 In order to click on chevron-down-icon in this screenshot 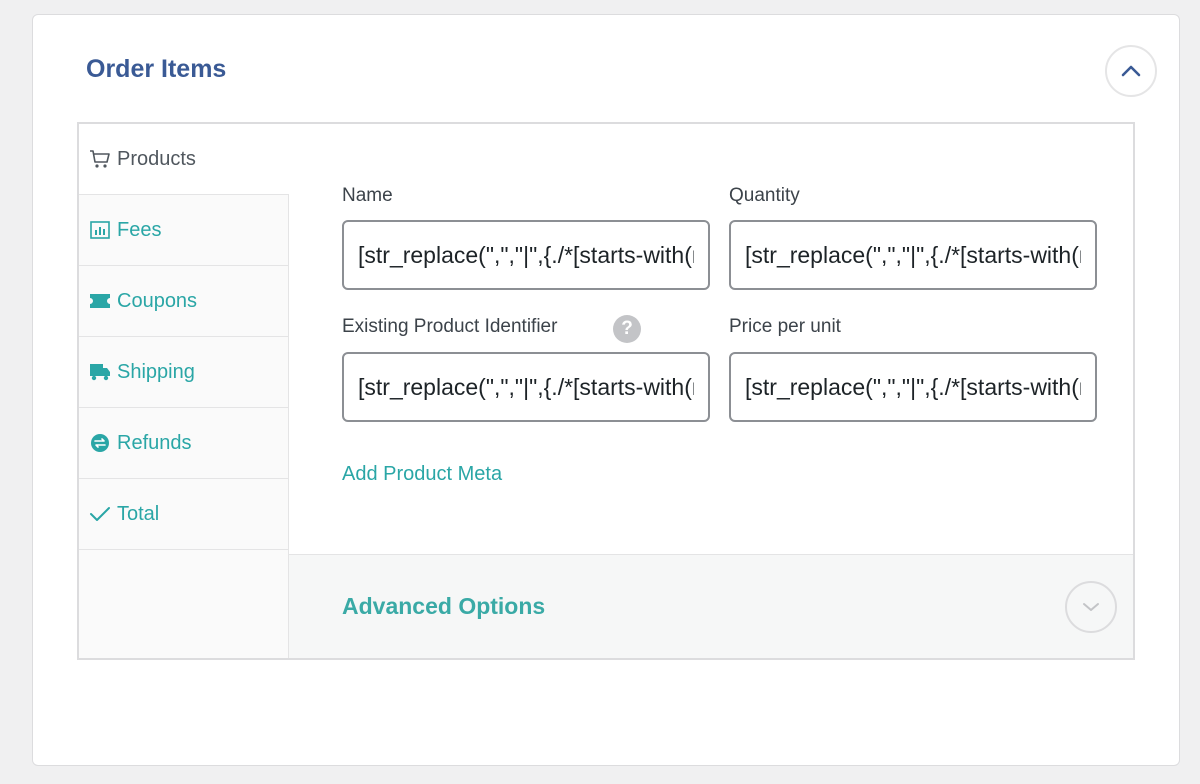, I will do `click(1091, 607)`.